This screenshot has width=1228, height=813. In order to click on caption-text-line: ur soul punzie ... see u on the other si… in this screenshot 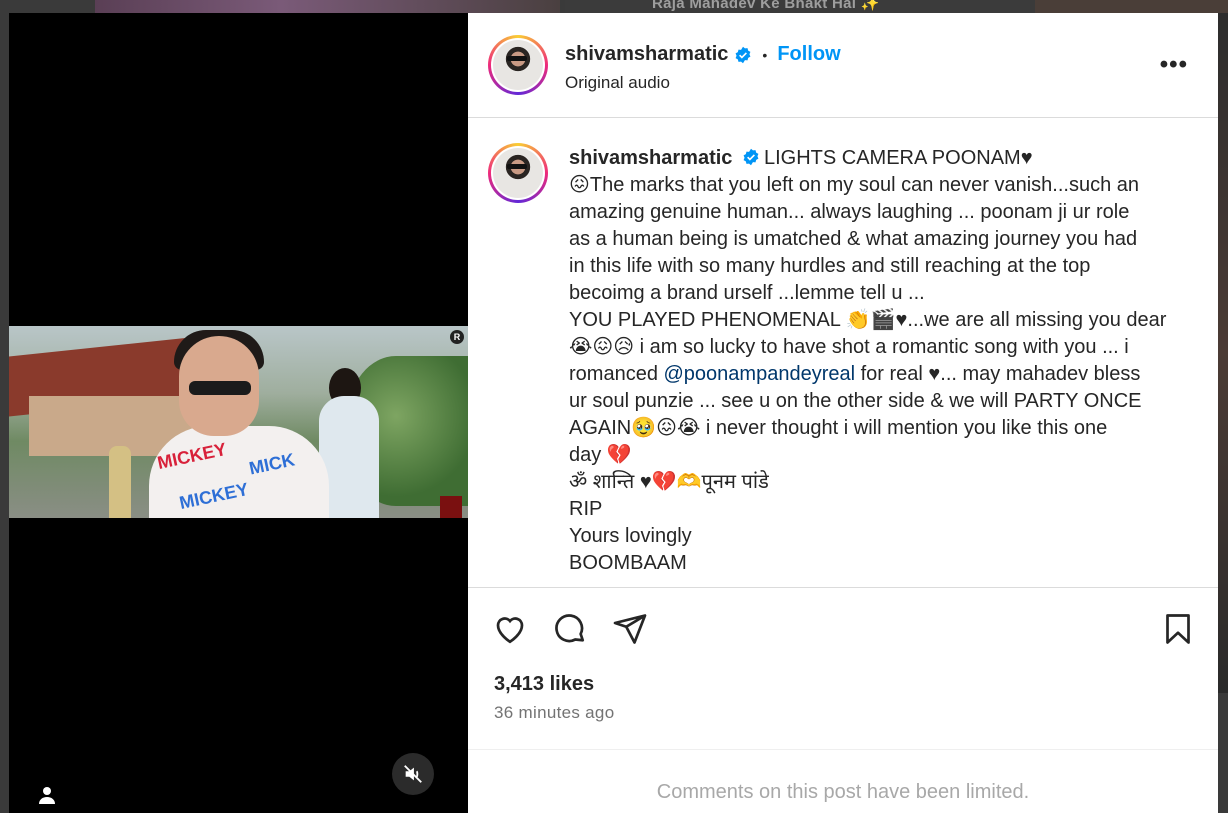, I will do `click(855, 401)`.